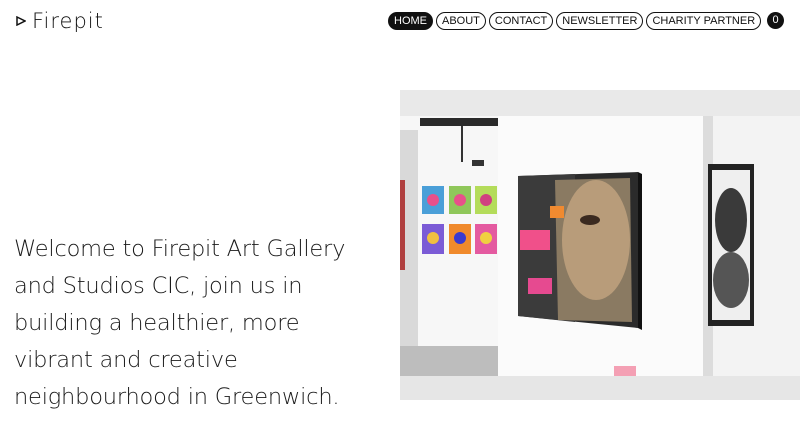 This screenshot has height=422, width=800. Describe the element at coordinates (410, 21) in the screenshot. I see `nav-home: HOME` at that location.